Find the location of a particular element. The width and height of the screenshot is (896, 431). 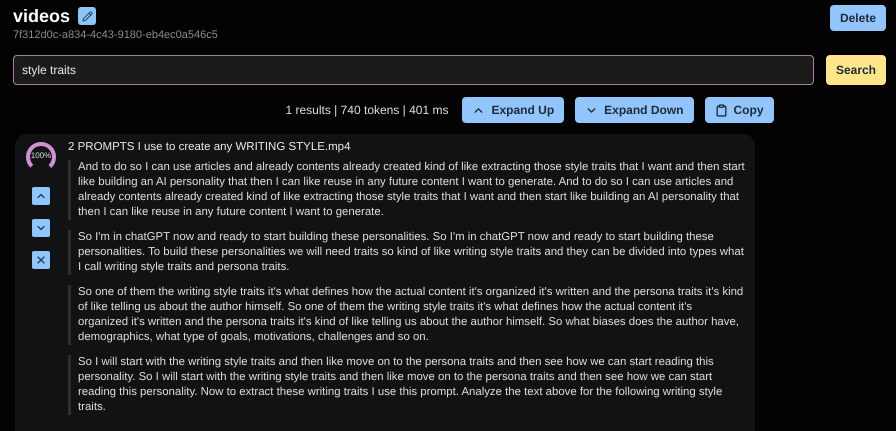

transcript-paragraph: So one of them the writing style traits it's what defines how the actual content it's organized it's written and the persona traits it's kind of like telling us about the author himself. So one of them the writing style traits it's what defines how the actual content it's organized it's written and the persona traits it's kind of like telling us about the author himself. So what biases does the author have, demographics, what type of goals, motivations, challenges and so on. is located at coordinates (406, 315).